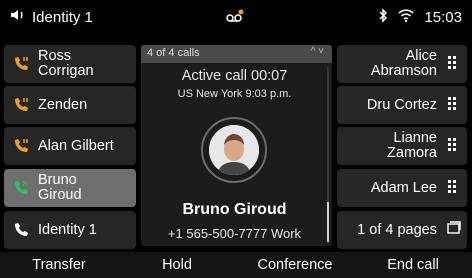 The width and height of the screenshot is (472, 278). I want to click on line-key-lianne-zamora: Lianne Zamora, so click(402, 146).